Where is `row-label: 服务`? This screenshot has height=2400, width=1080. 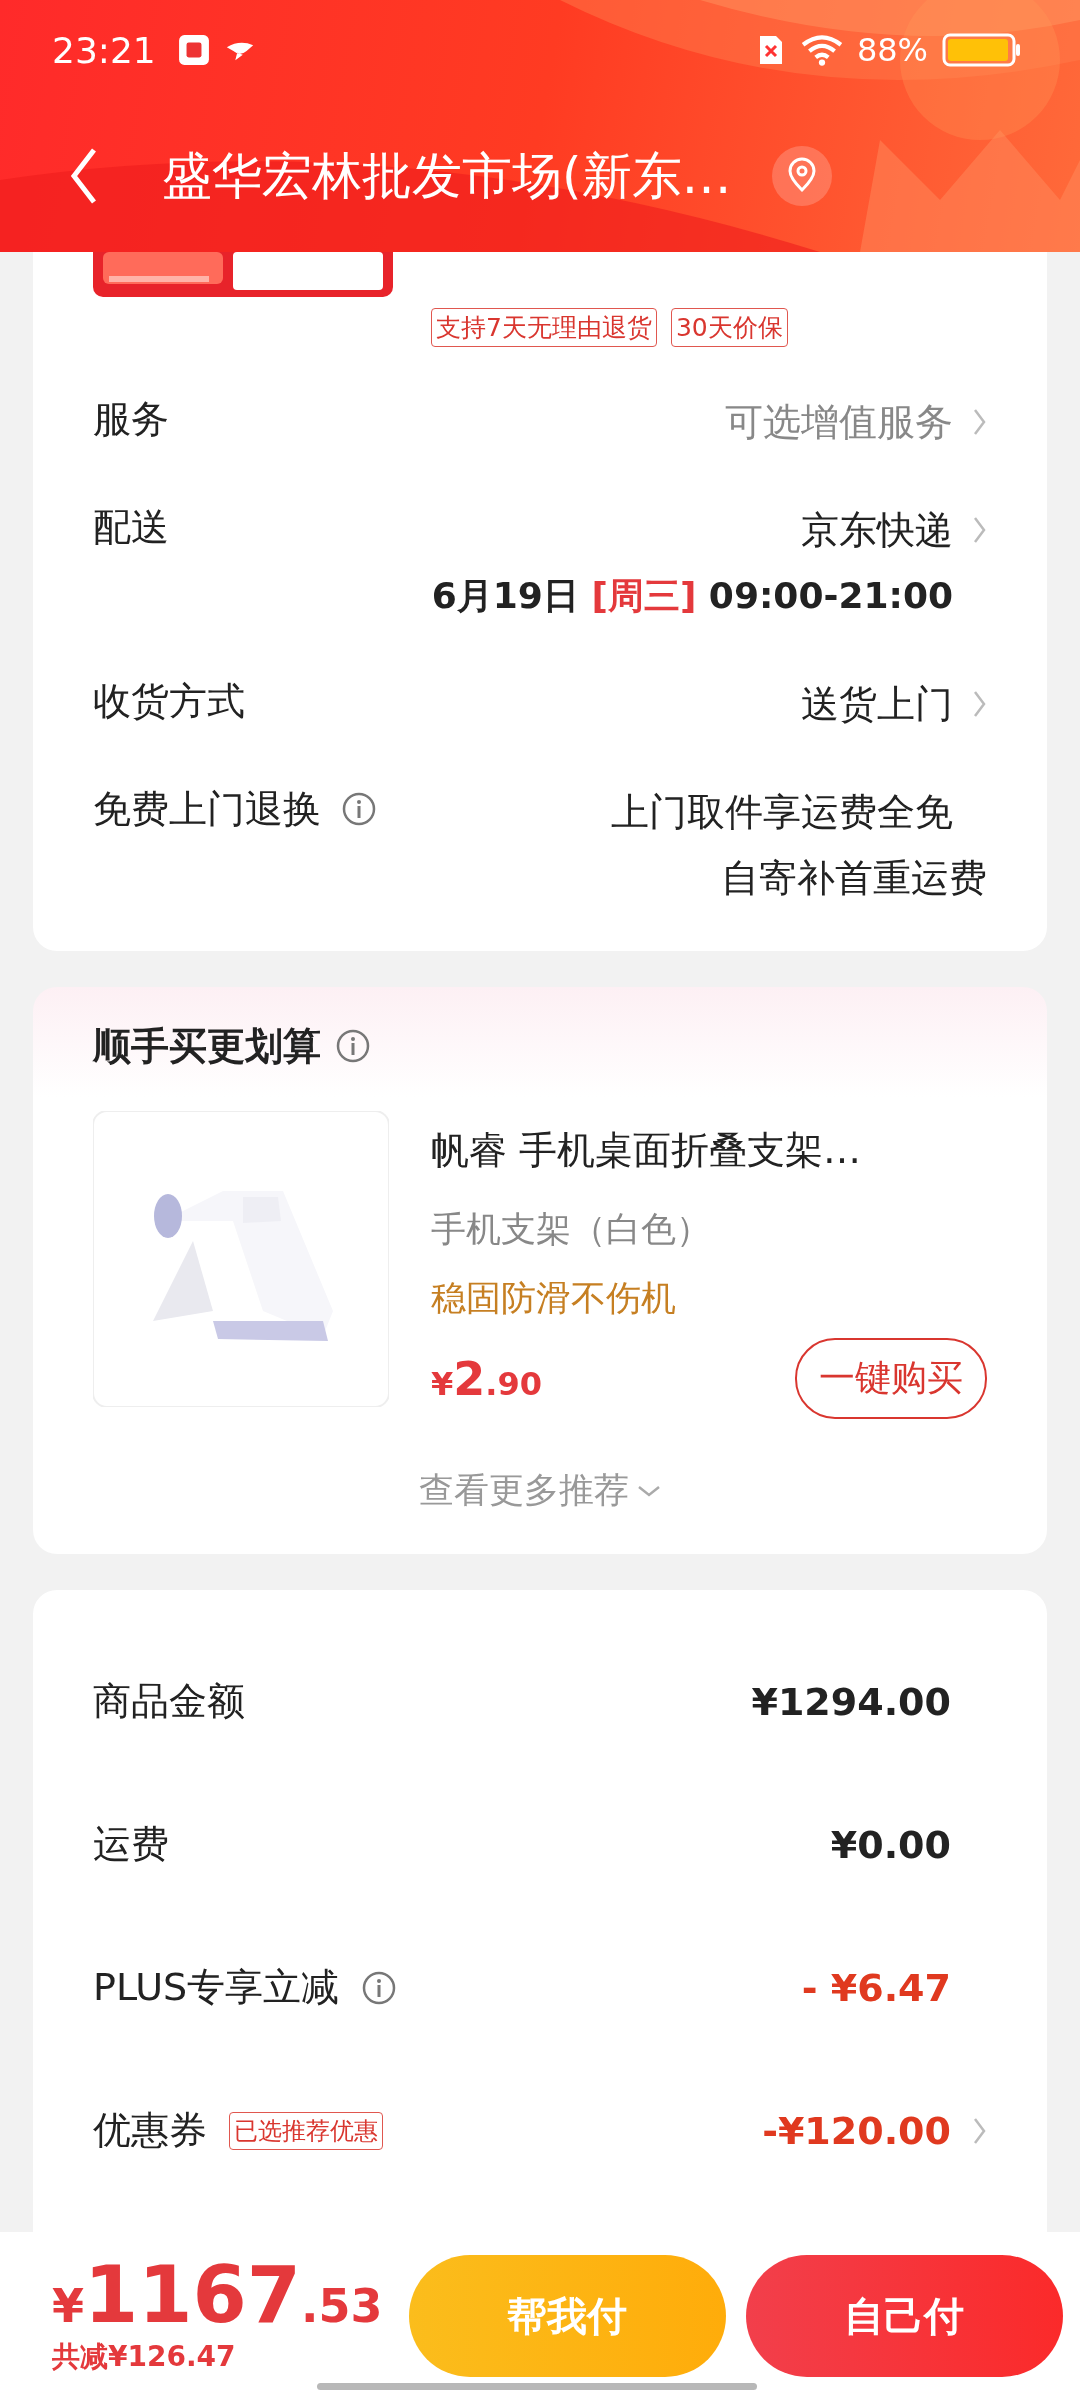 row-label: 服务 is located at coordinates (131, 419).